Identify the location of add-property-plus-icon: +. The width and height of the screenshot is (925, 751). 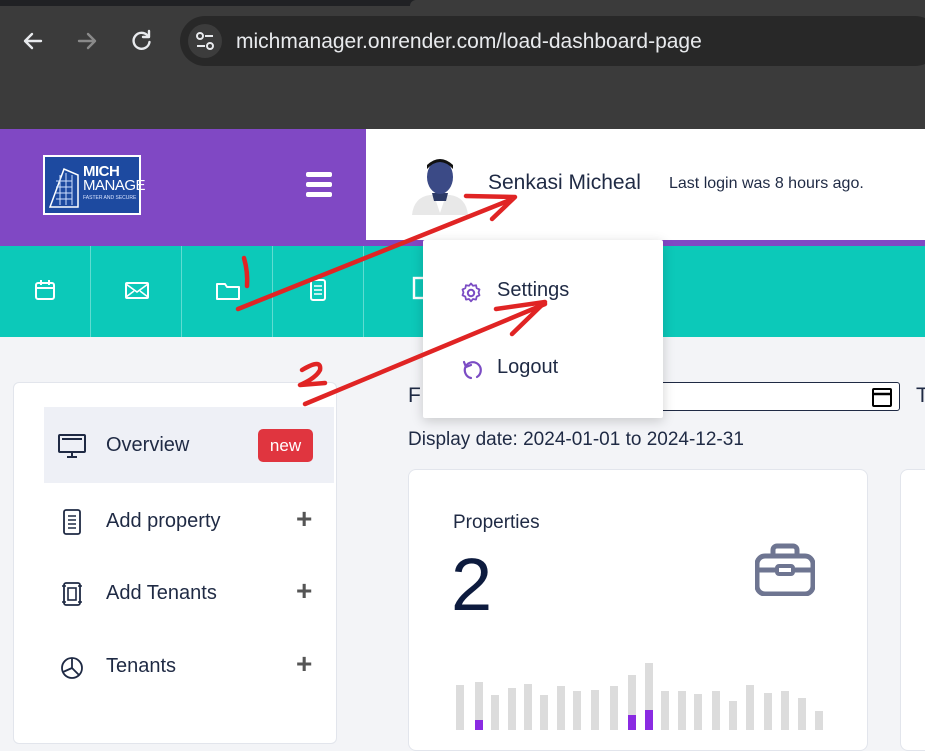
(304, 519).